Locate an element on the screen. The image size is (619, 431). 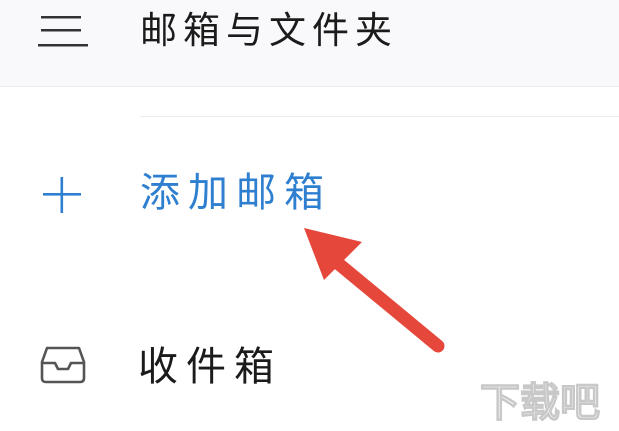
inbox-label: 收件箱 is located at coordinates (210, 367).